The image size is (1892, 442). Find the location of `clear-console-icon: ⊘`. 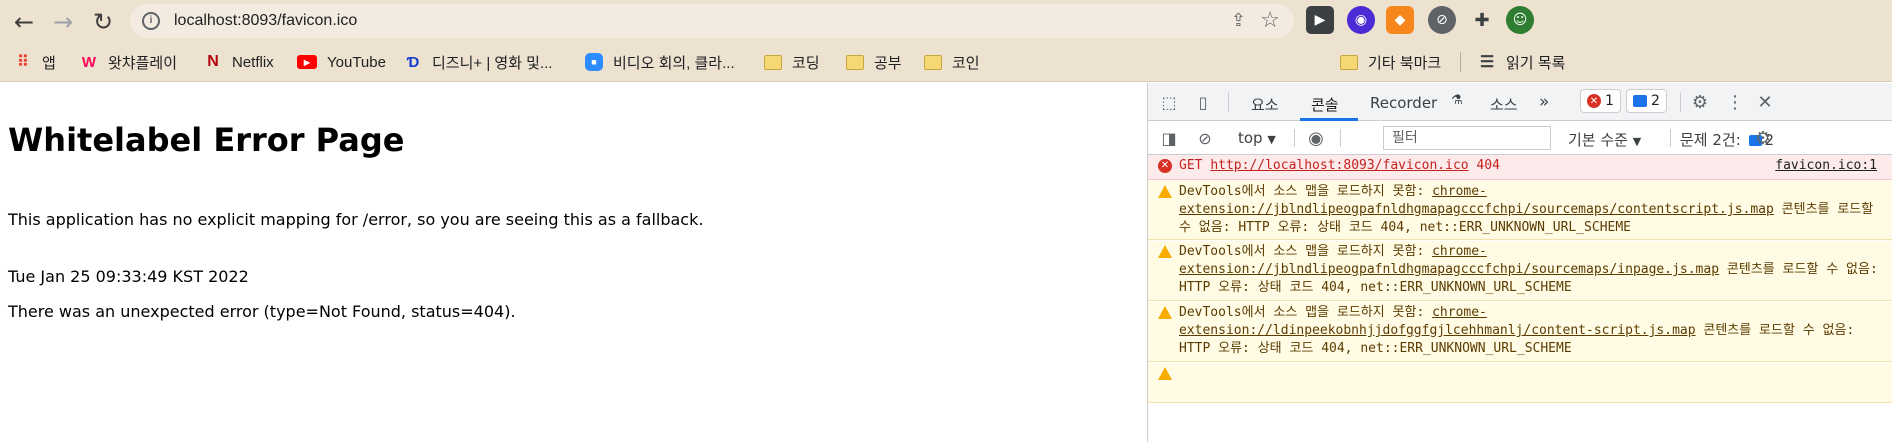

clear-console-icon: ⊘ is located at coordinates (1205, 138).